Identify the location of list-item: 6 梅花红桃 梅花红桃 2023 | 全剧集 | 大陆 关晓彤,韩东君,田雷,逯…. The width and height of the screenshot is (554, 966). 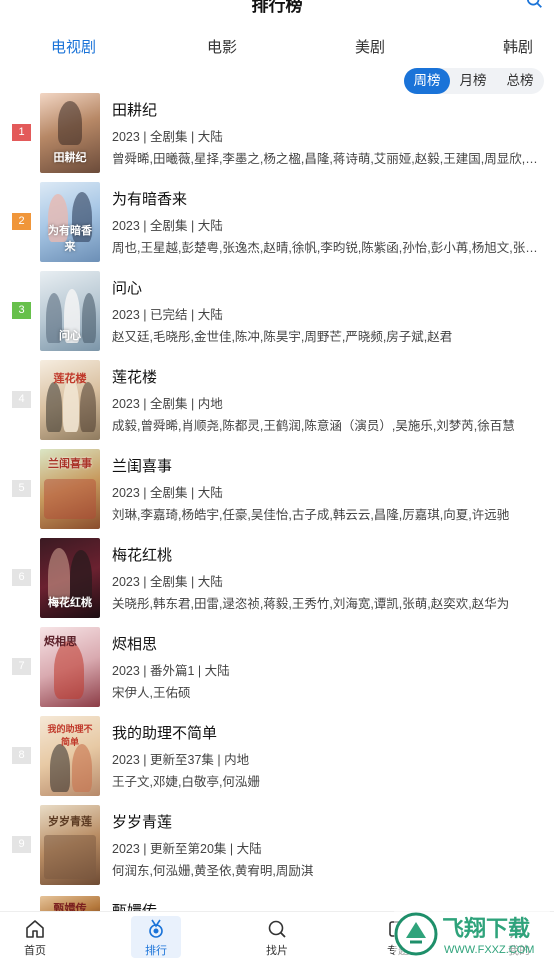
(277, 579).